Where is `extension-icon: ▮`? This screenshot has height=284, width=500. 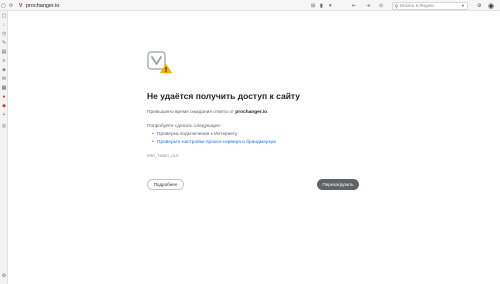 extension-icon: ▮ is located at coordinates (321, 5).